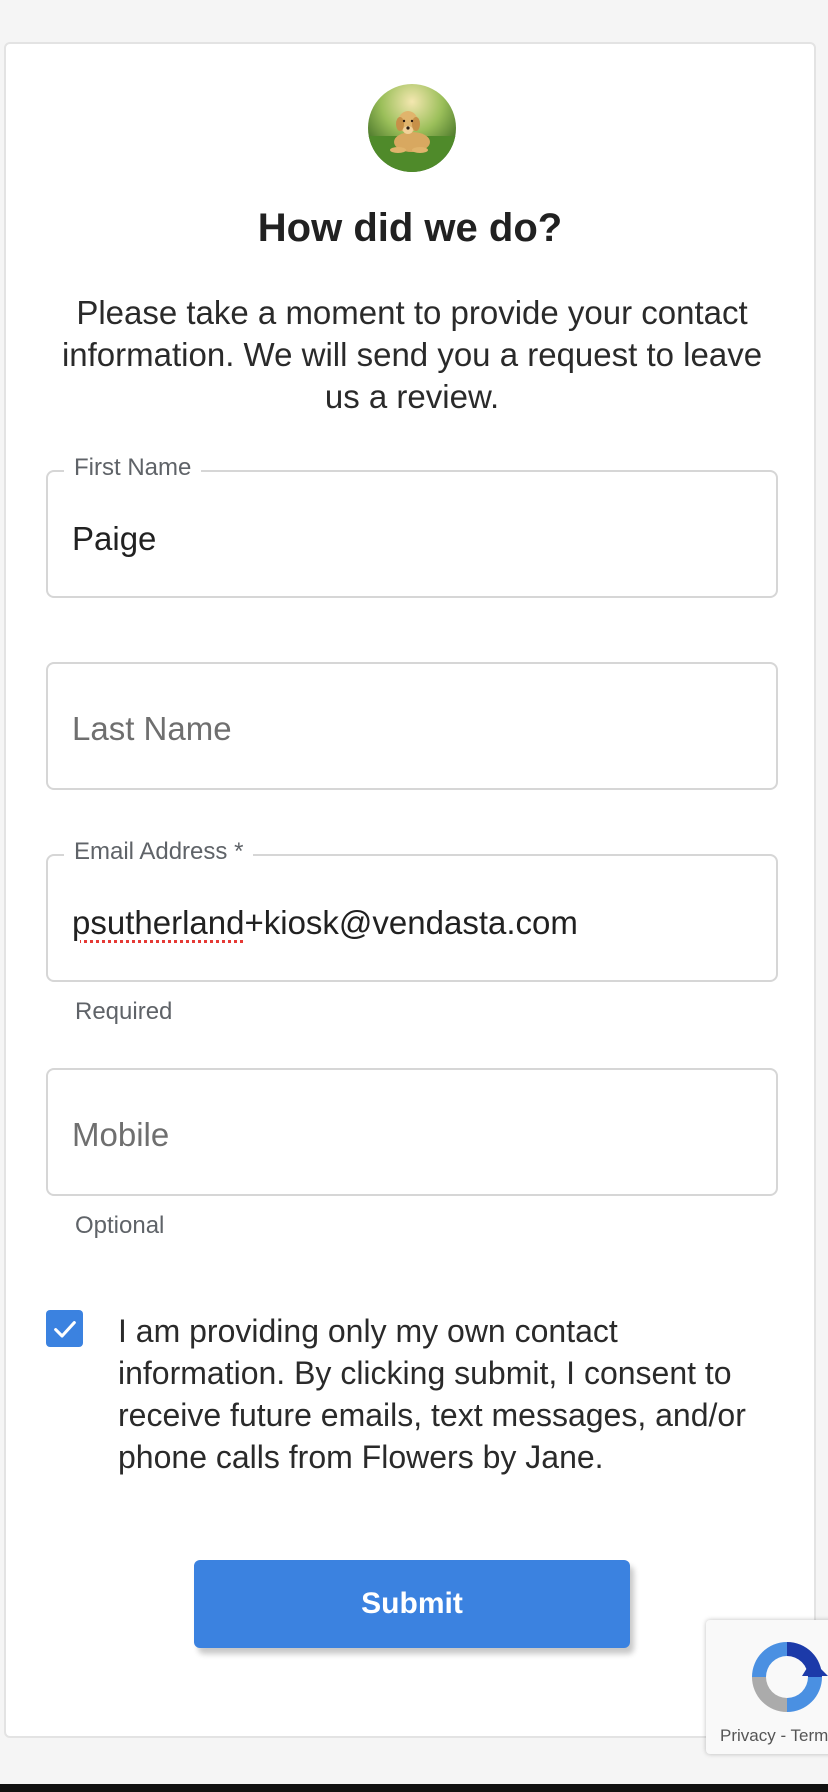 The width and height of the screenshot is (828, 1792). I want to click on mobile-field: Mobile, so click(412, 1132).